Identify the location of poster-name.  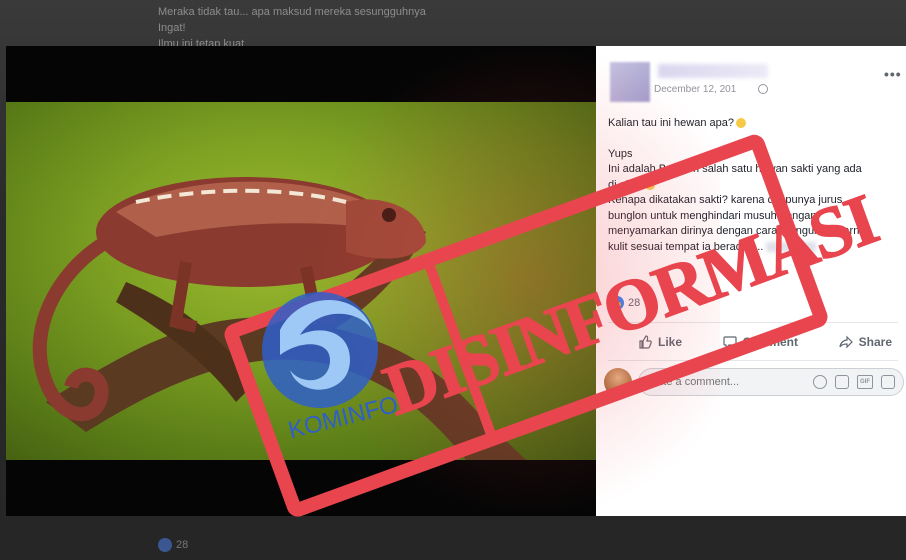
(713, 71).